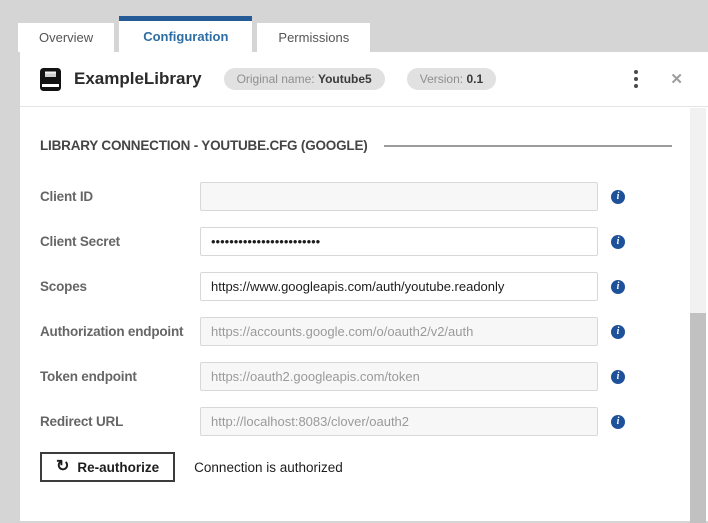 This screenshot has height=523, width=708. I want to click on header-actions: ✕, so click(659, 79).